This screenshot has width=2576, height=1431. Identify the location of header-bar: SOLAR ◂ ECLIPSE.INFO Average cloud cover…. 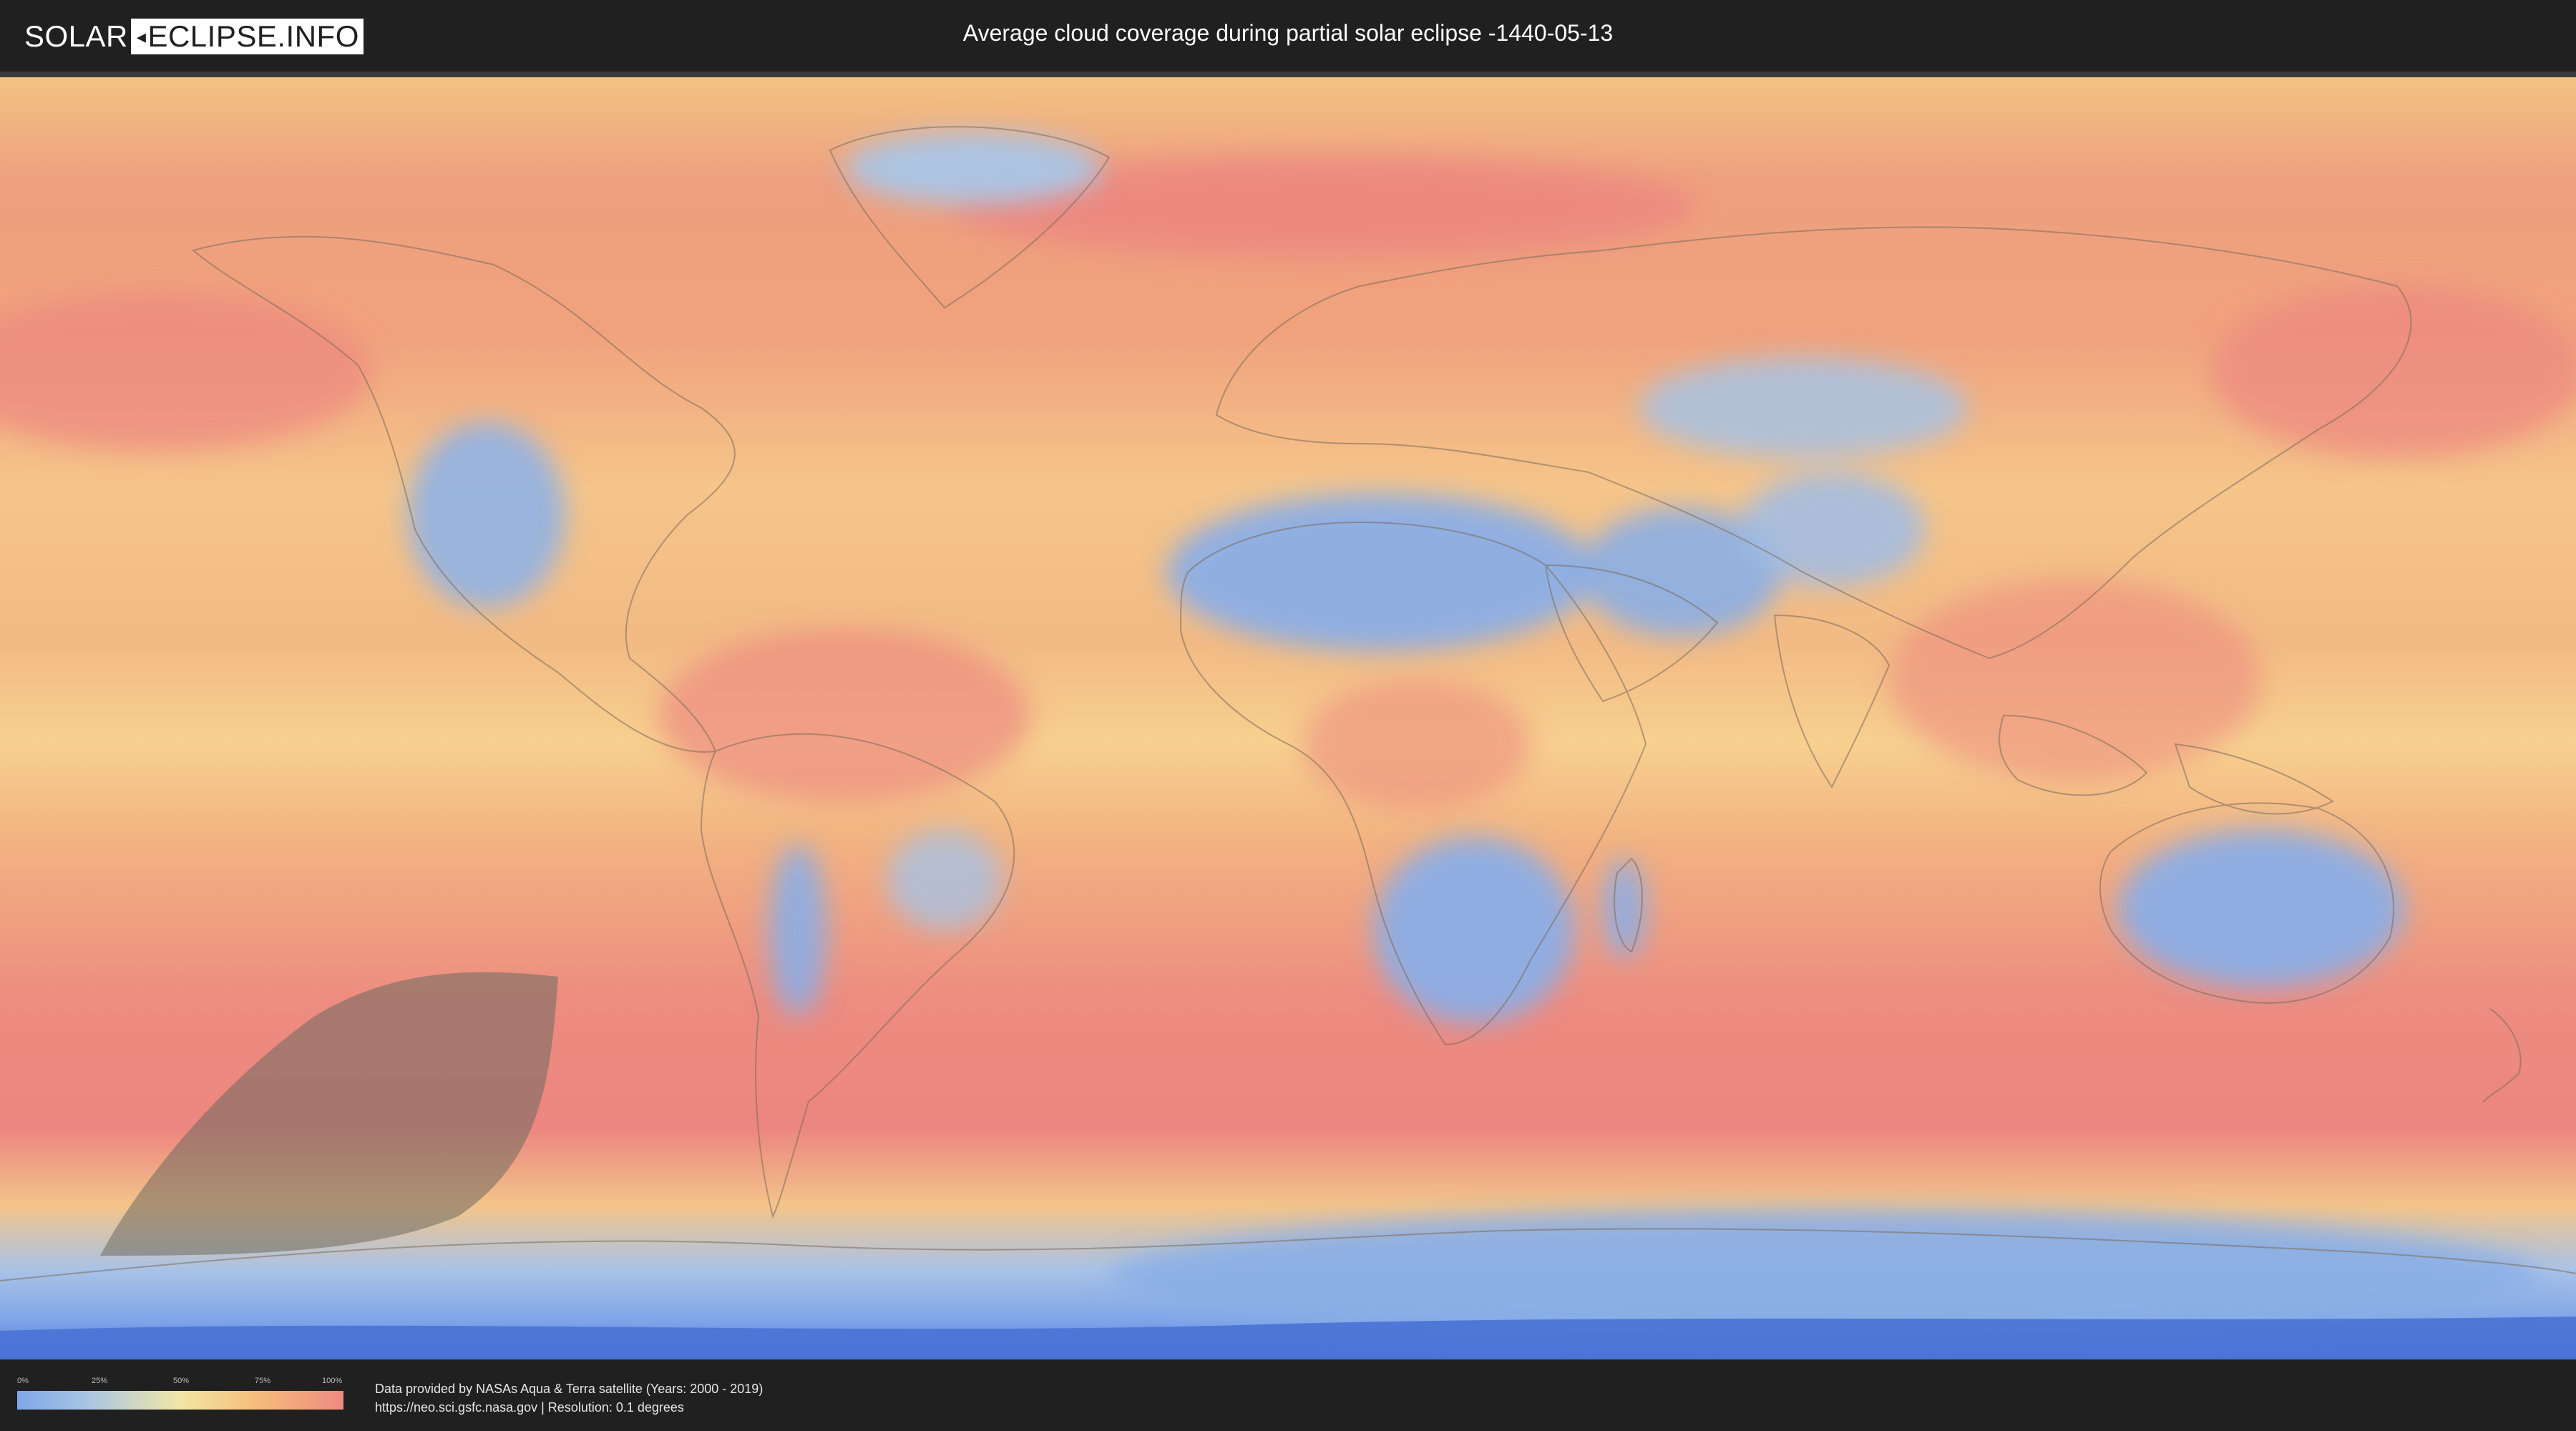
(1288, 36).